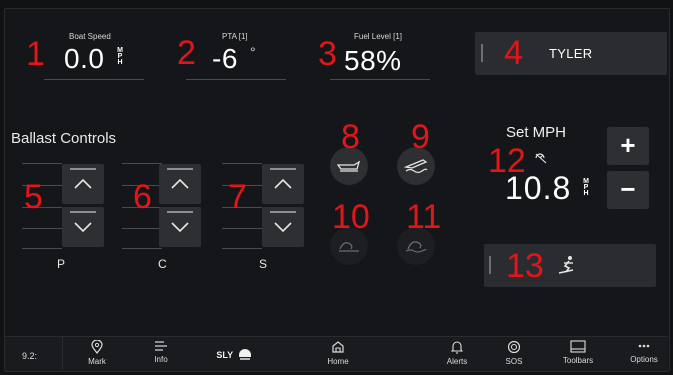 This screenshot has width=673, height=375. I want to click on ballast-column-c-label: C, so click(162, 264).